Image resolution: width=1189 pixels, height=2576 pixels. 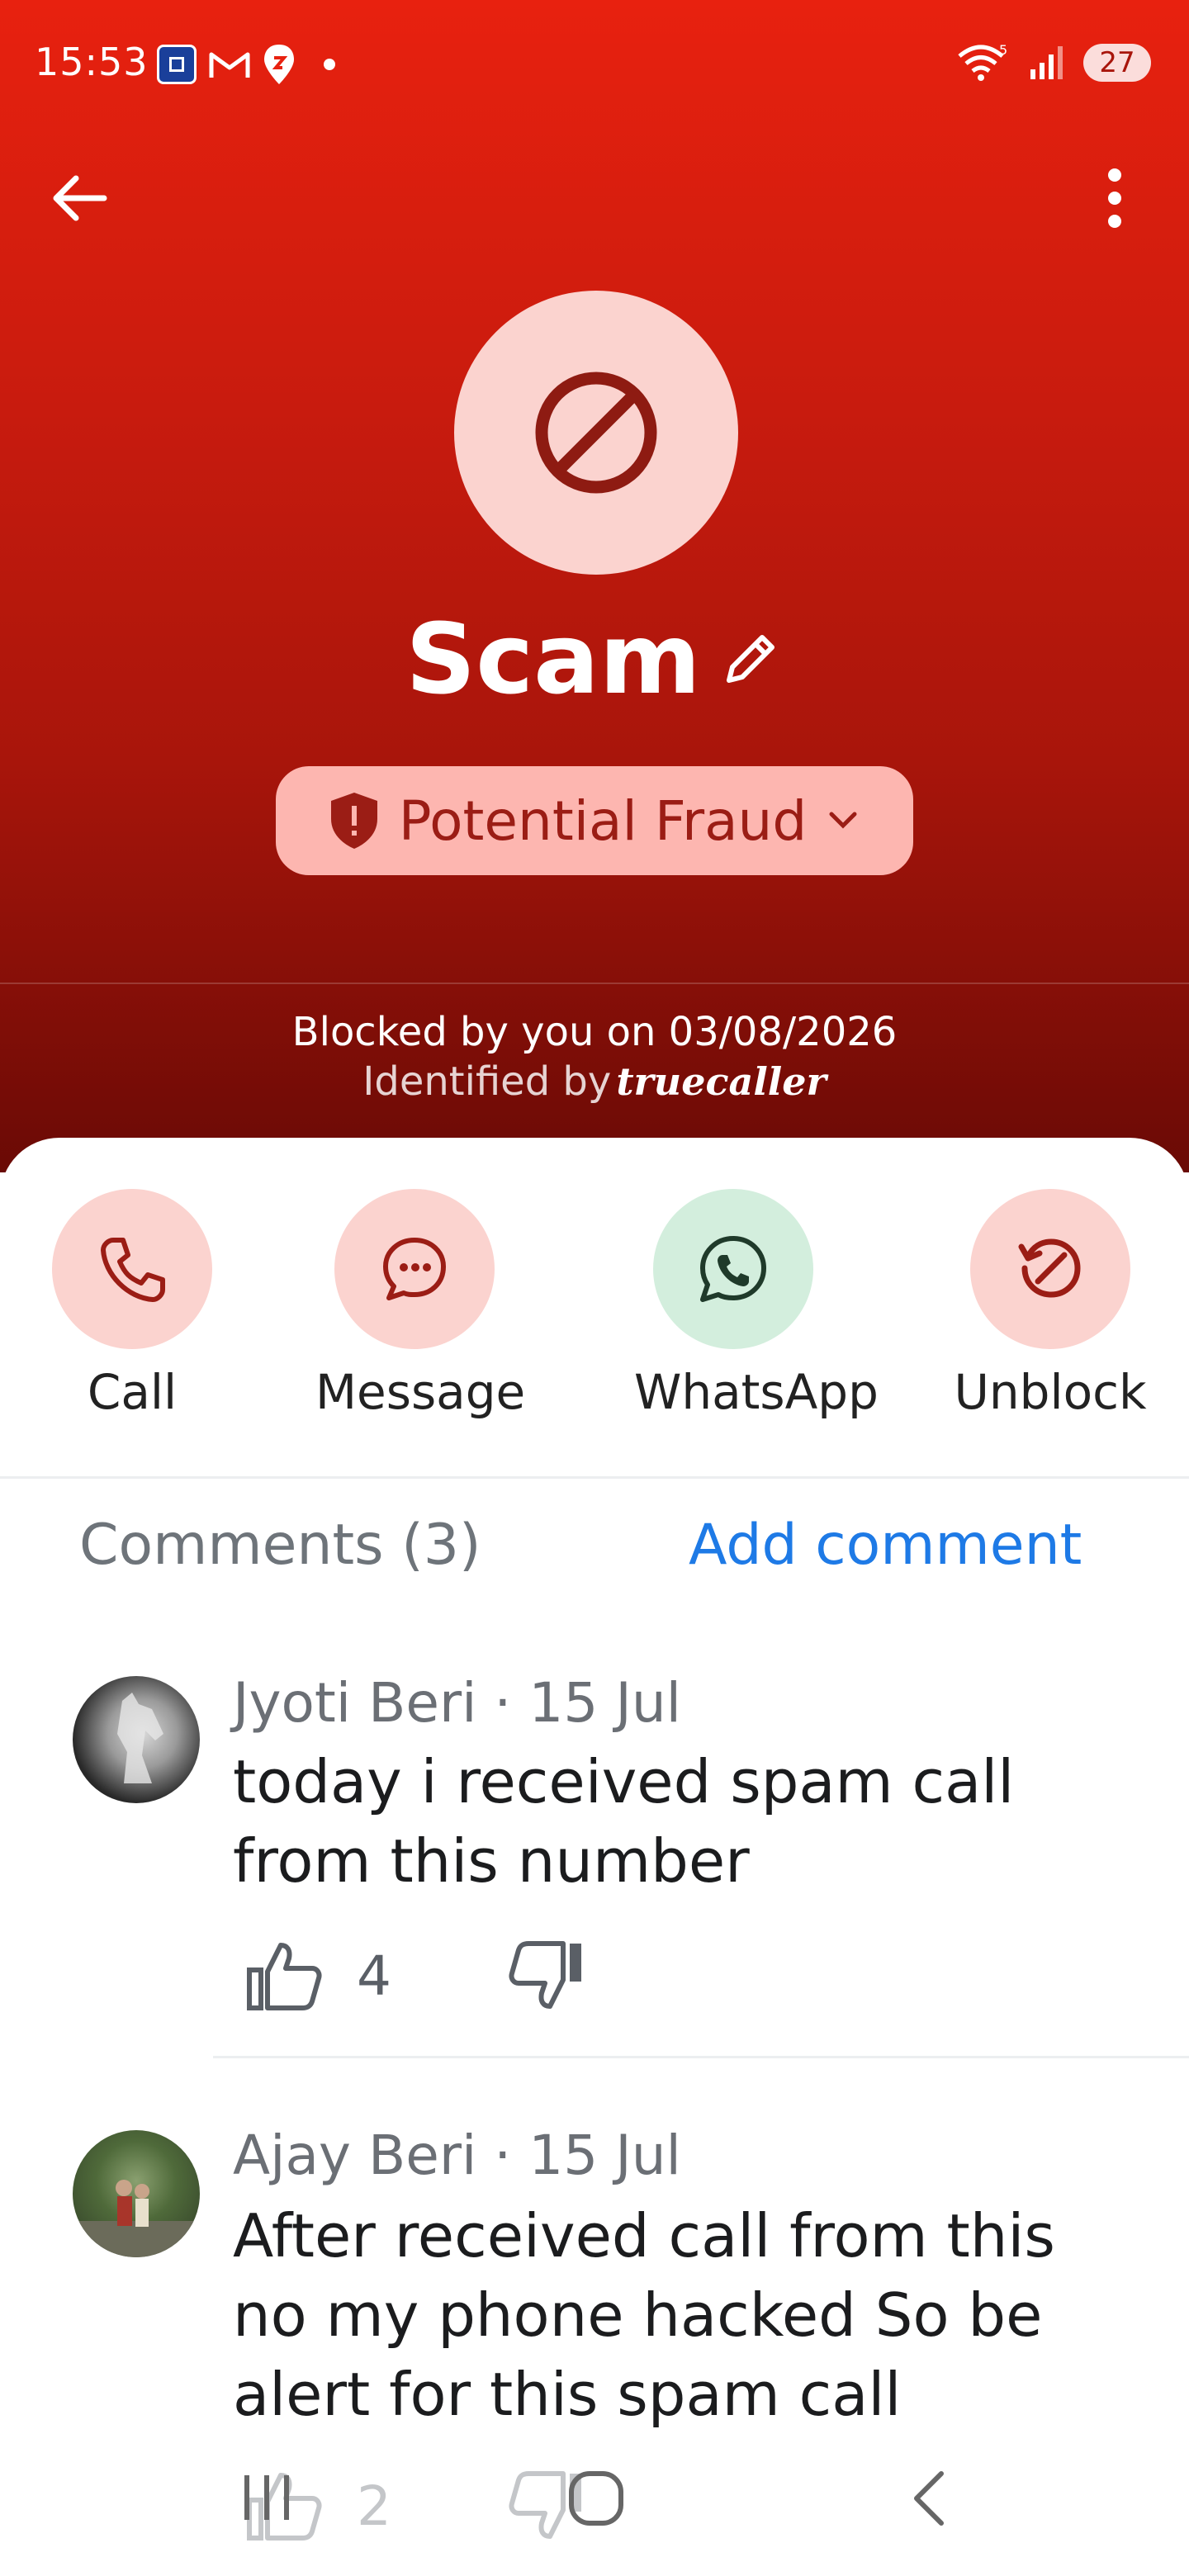 What do you see at coordinates (457, 2155) in the screenshot?
I see `comment-author-meta: Ajay Beri · 15 Jul` at bounding box center [457, 2155].